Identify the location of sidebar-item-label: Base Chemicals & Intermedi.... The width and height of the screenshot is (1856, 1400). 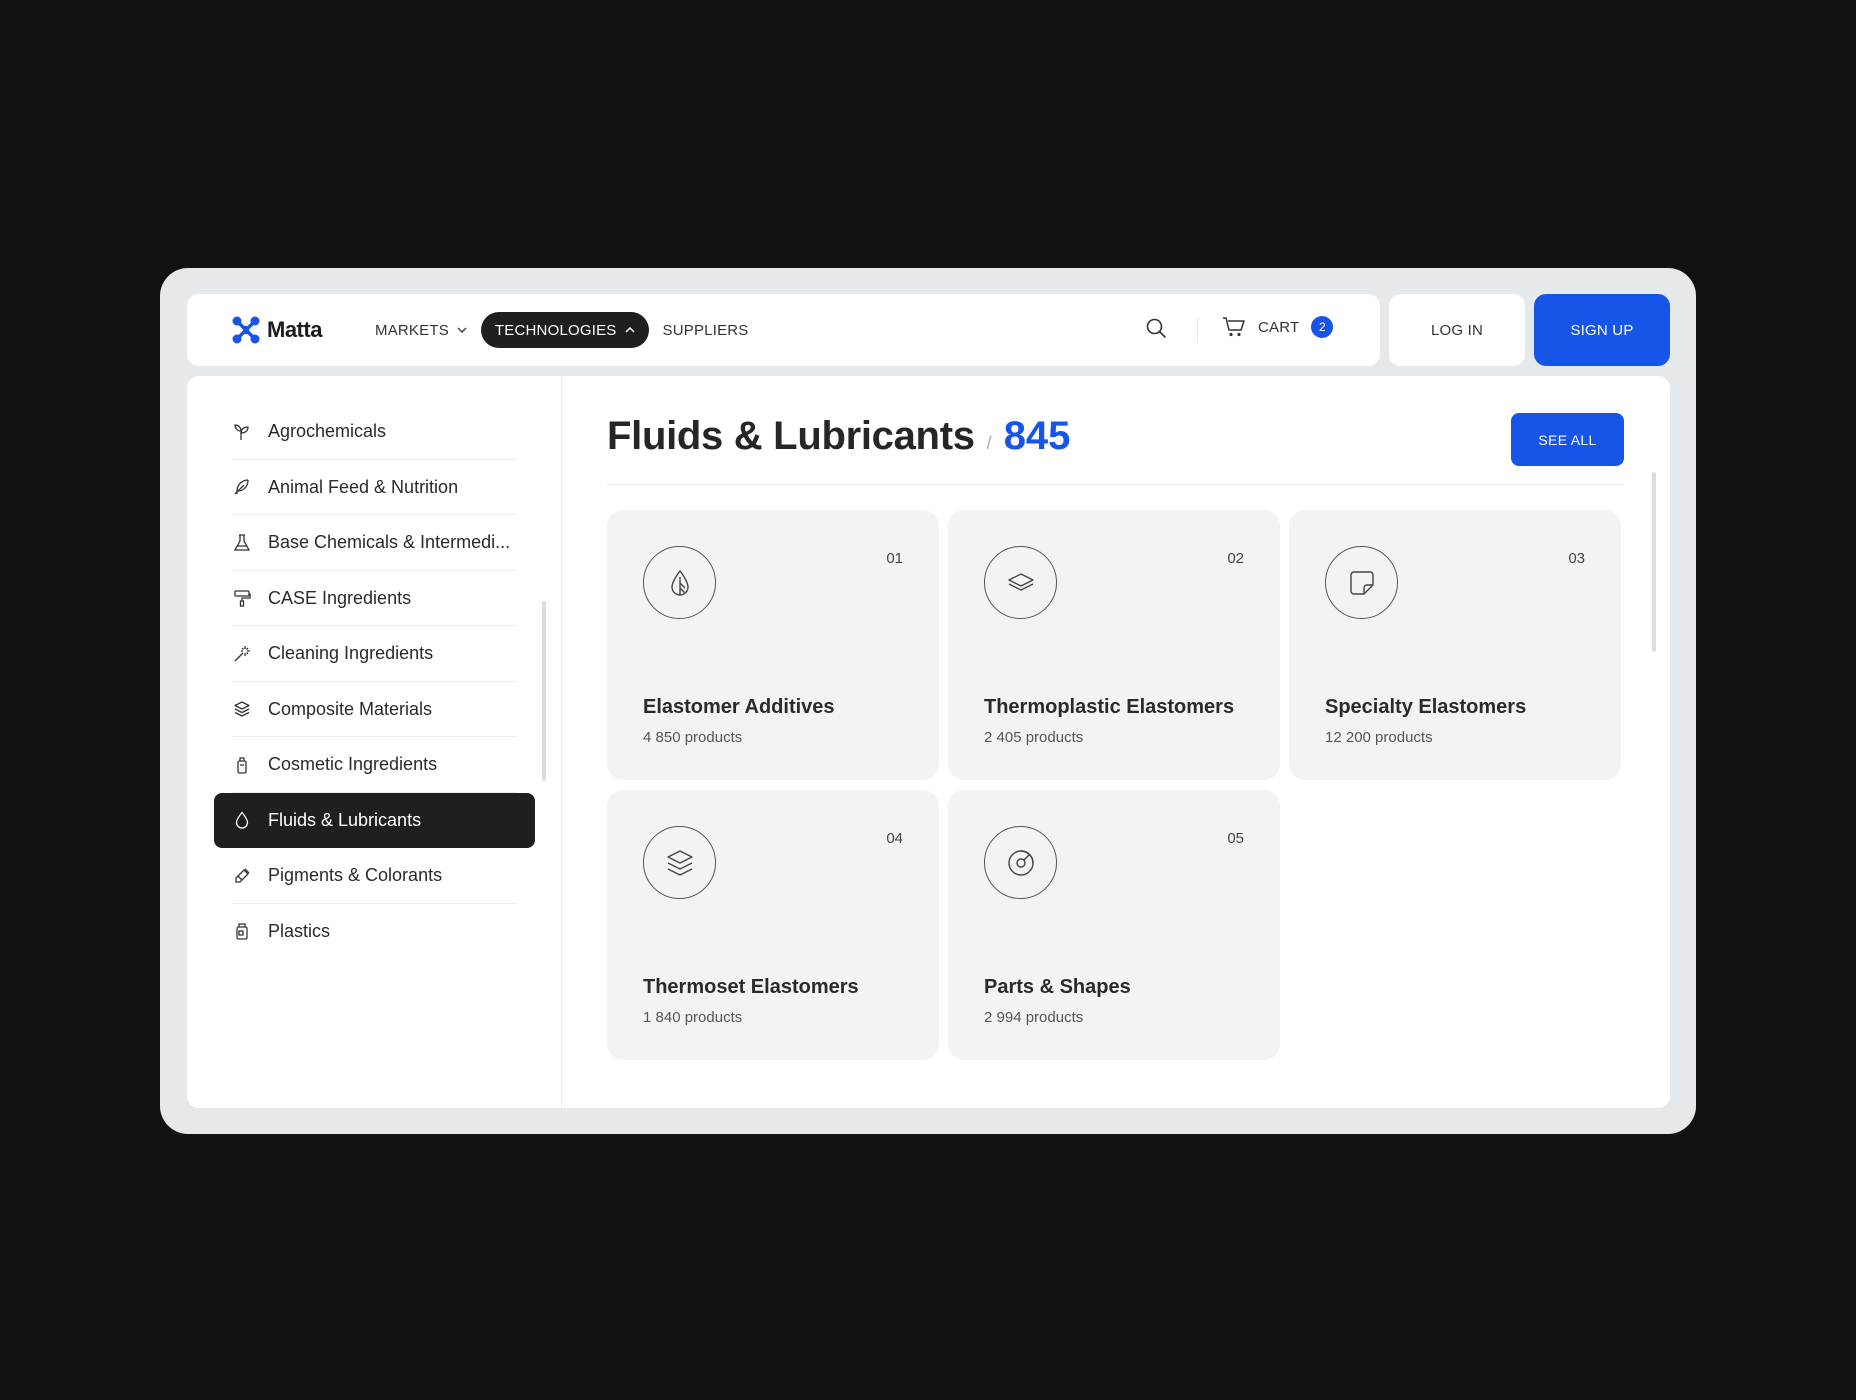
(389, 542).